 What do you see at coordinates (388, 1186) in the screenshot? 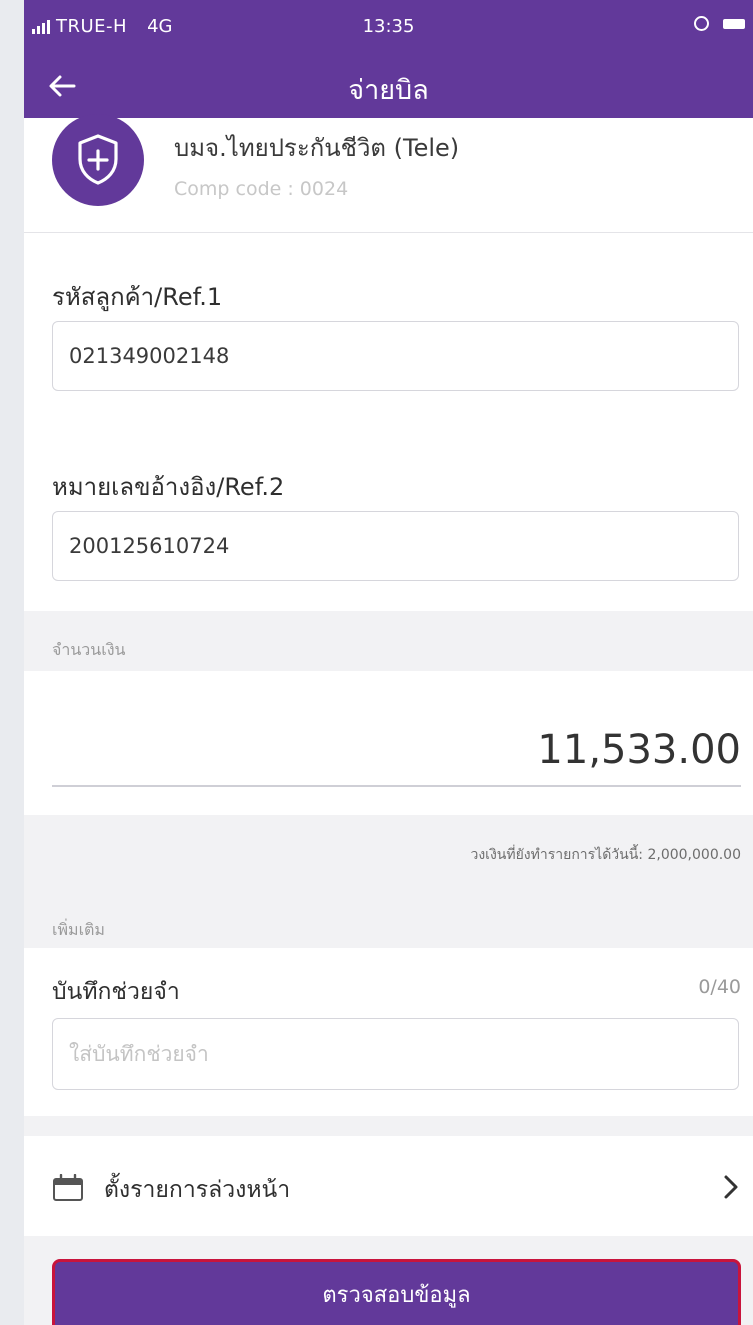
I see `schedule-row: ตั้งรายการล่วงหน้า` at bounding box center [388, 1186].